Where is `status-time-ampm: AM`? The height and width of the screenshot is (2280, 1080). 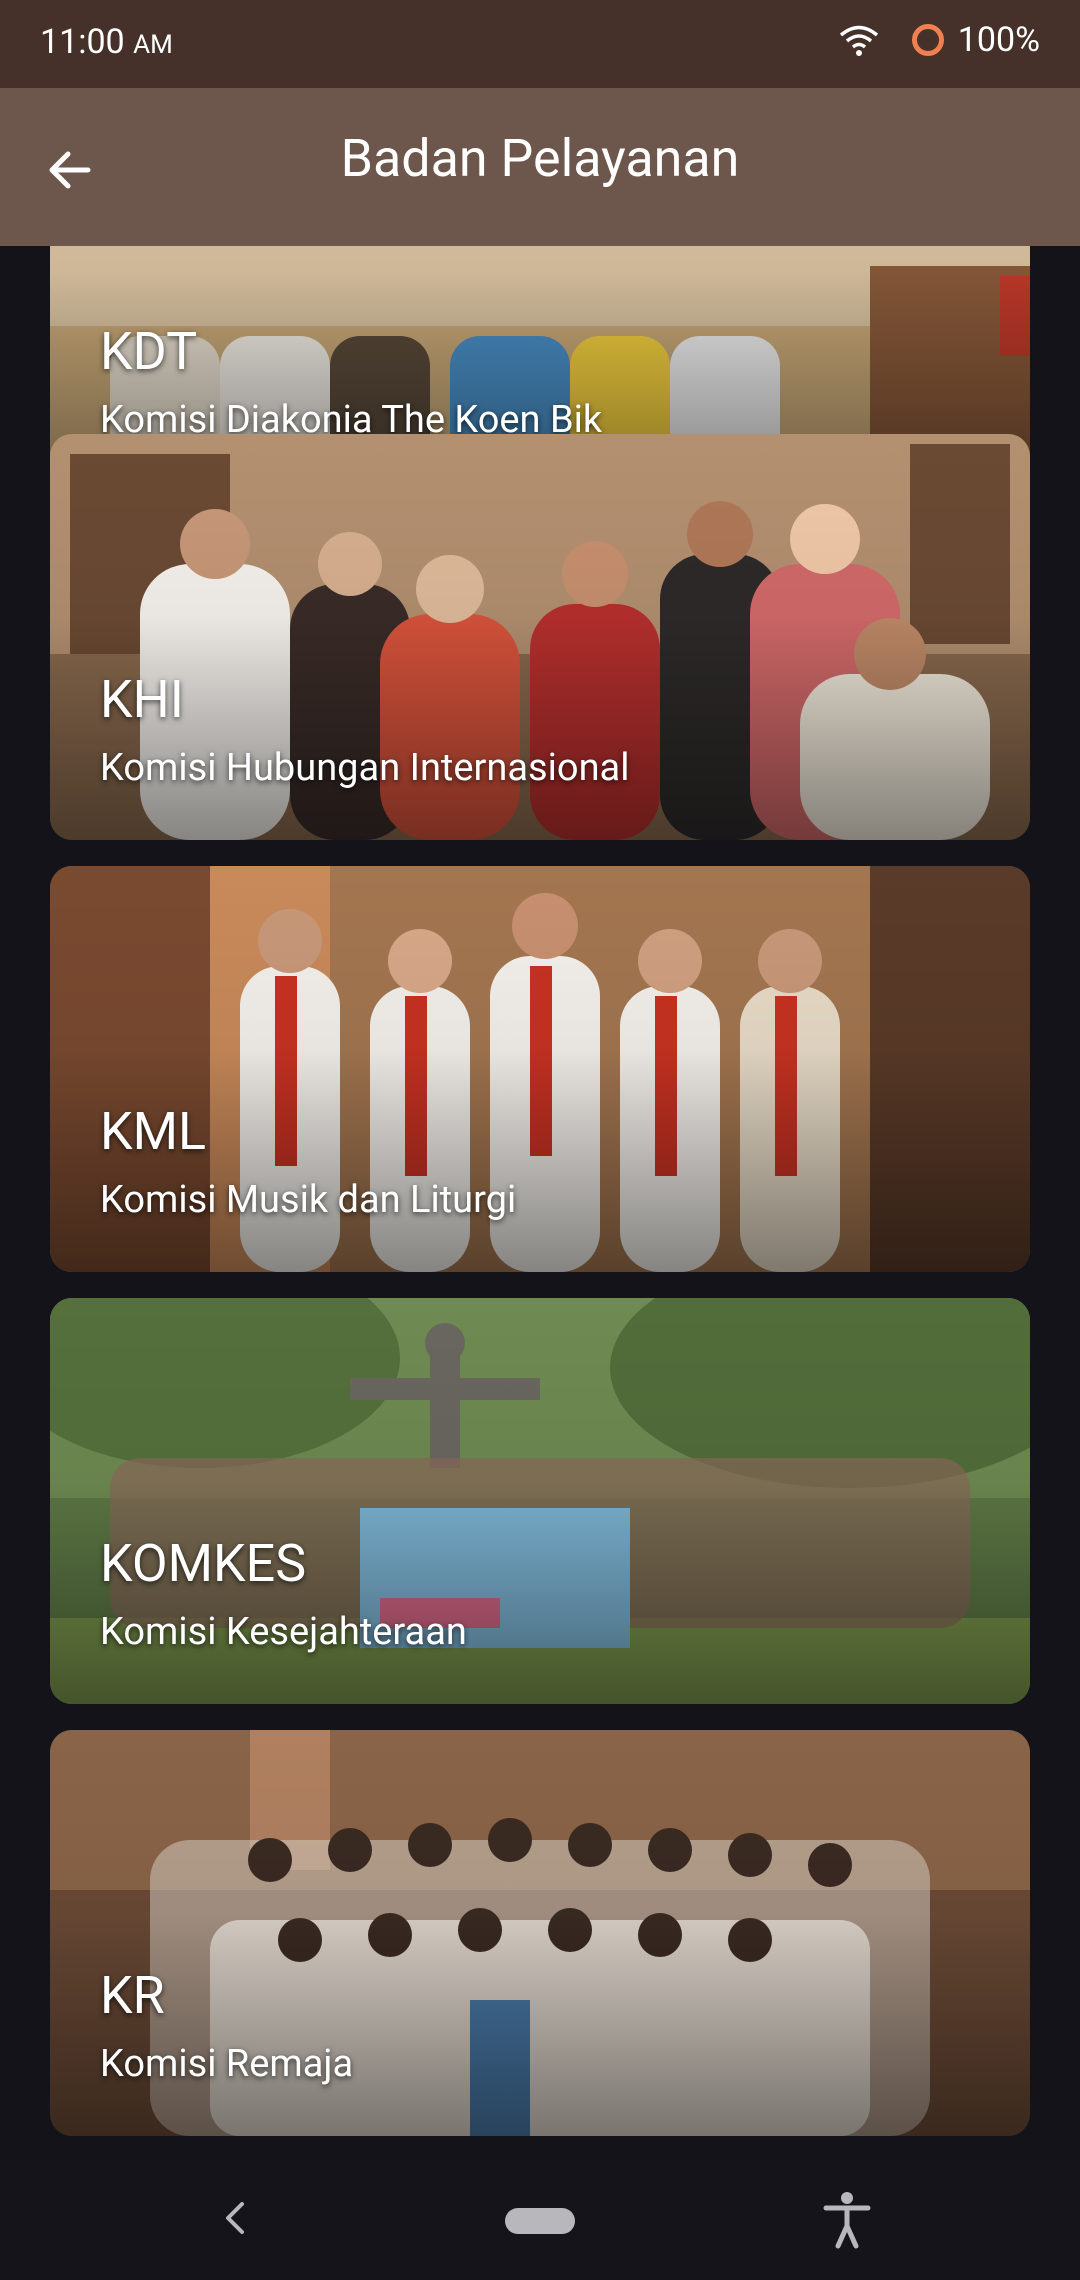
status-time-ampm: AM is located at coordinates (153, 45).